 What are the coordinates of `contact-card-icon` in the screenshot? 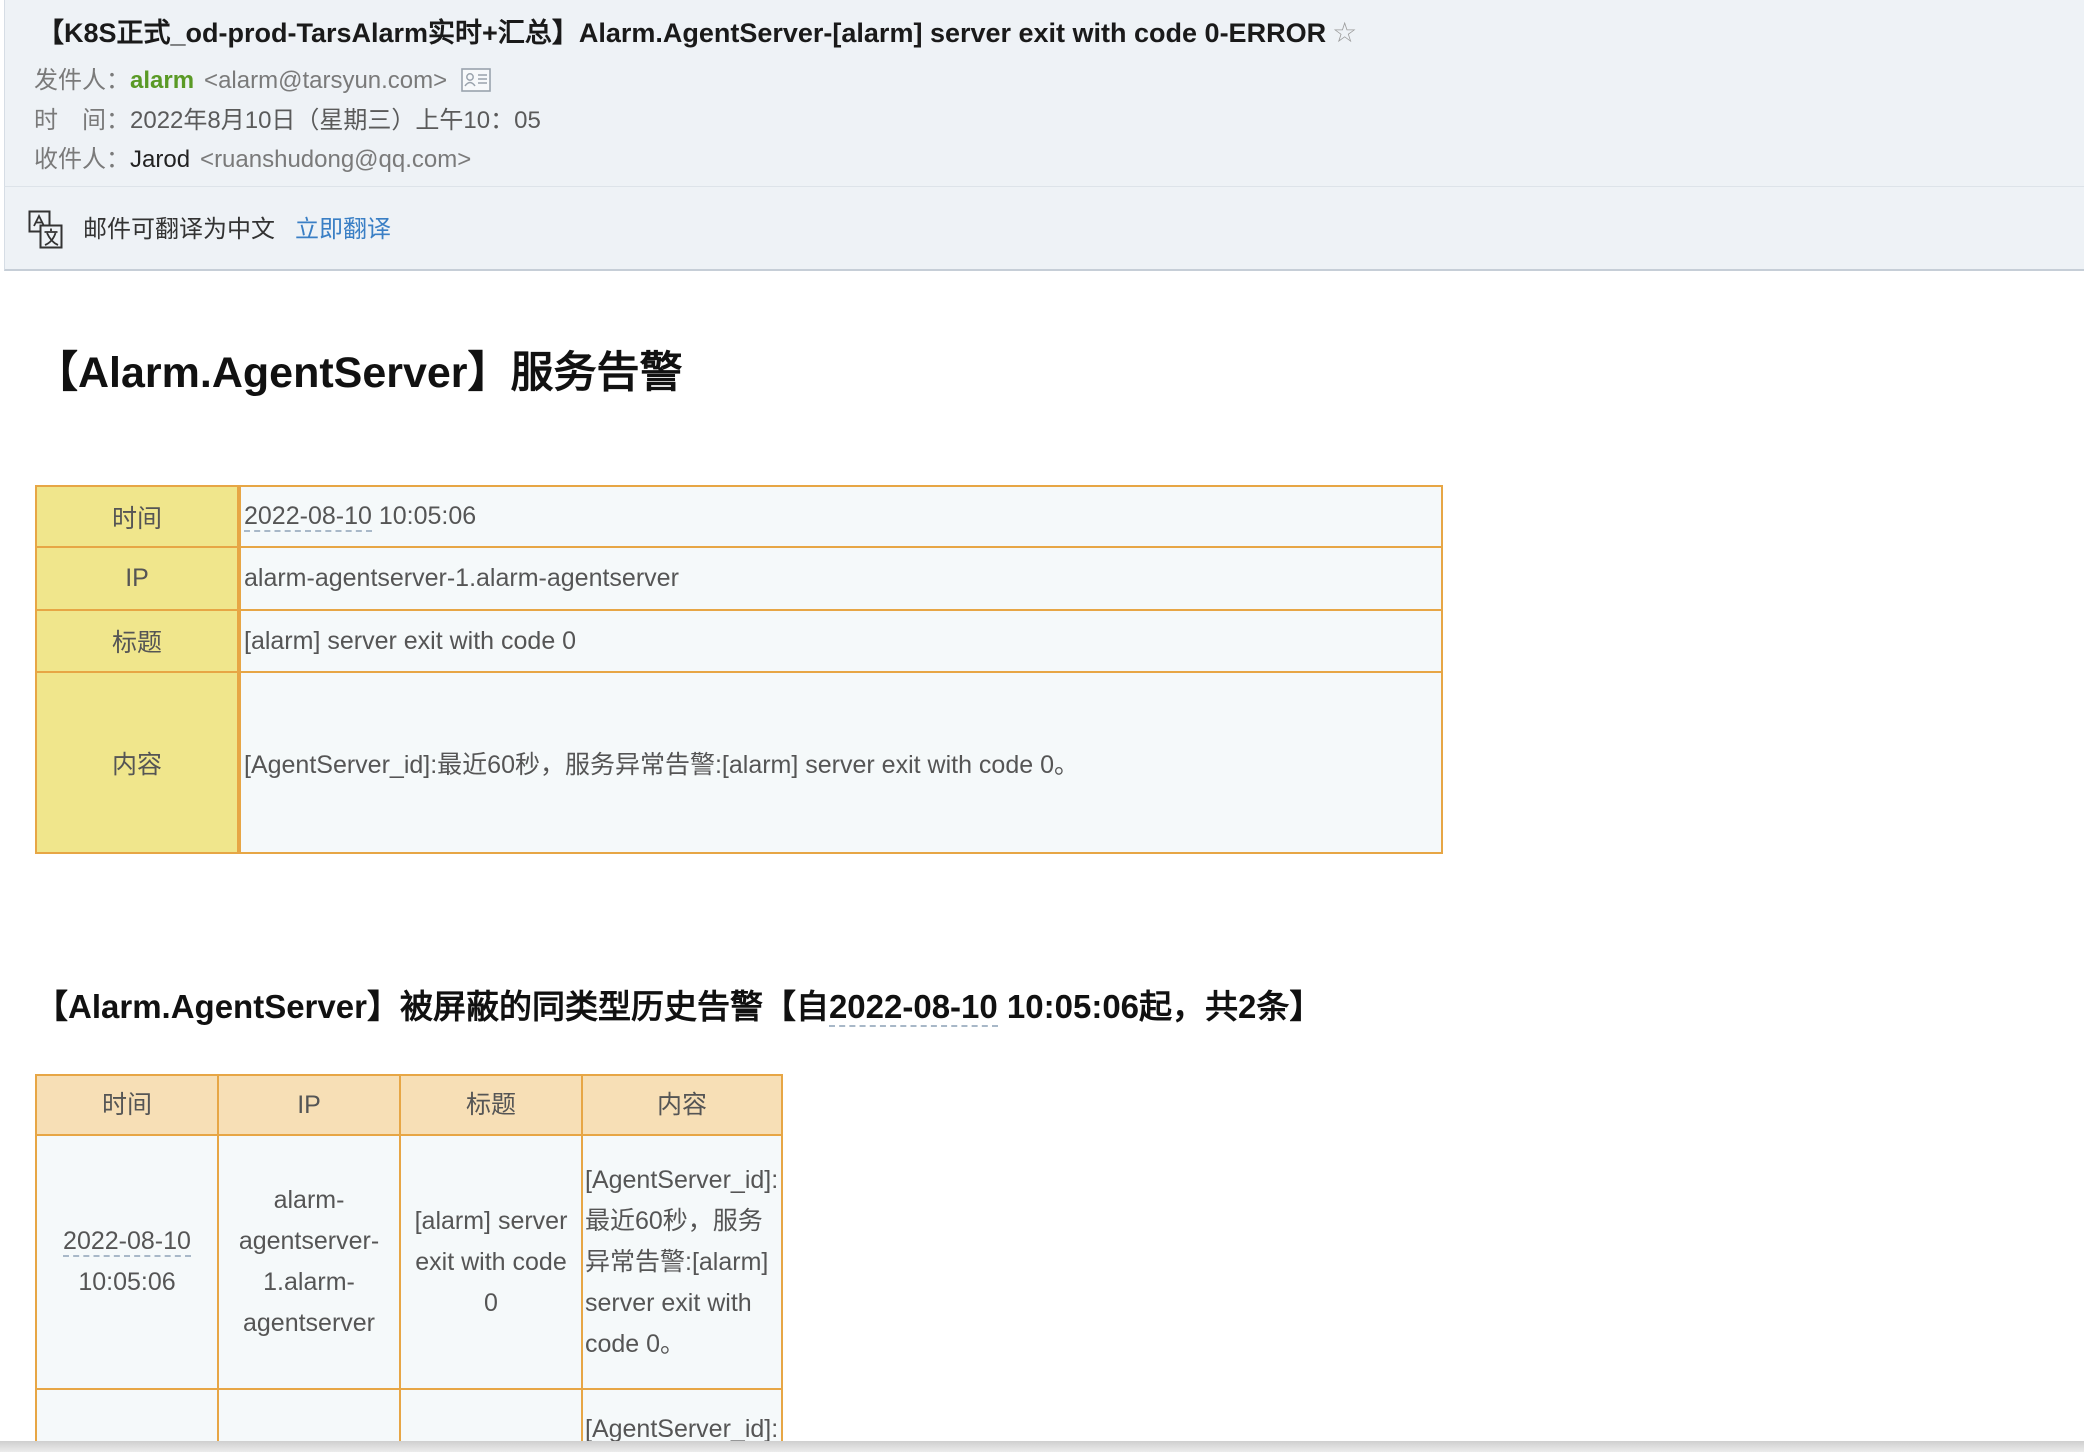 It's located at (476, 85).